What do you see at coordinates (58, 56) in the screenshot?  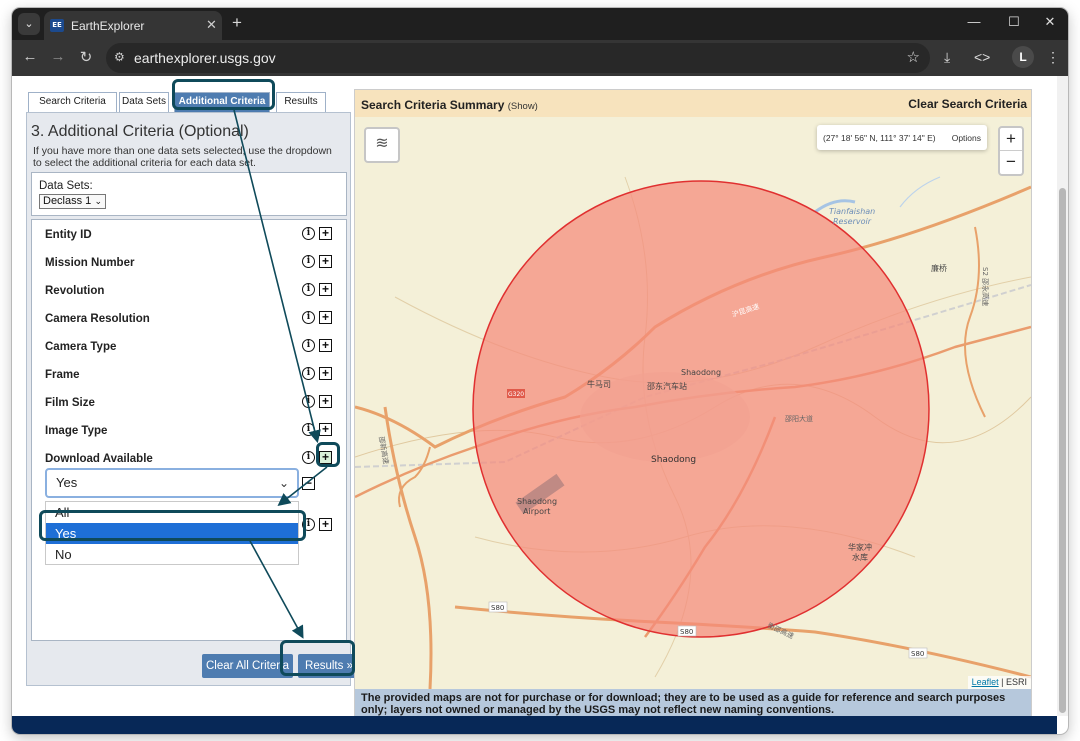 I see `forward-arrow-icon: →` at bounding box center [58, 56].